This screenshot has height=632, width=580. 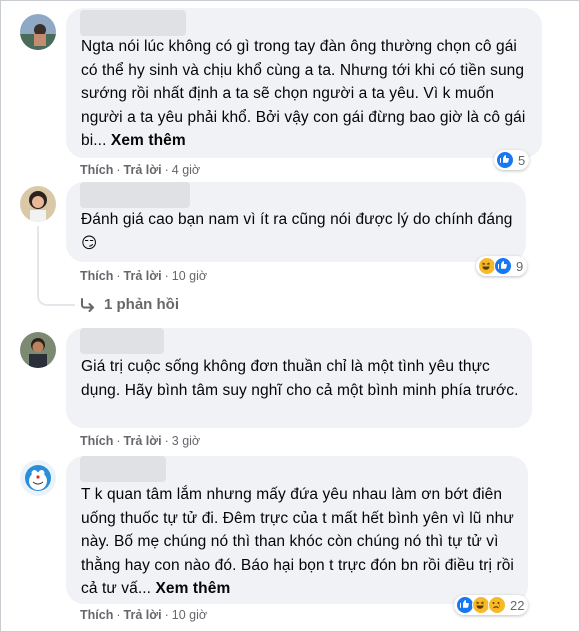 What do you see at coordinates (497, 605) in the screenshot?
I see `sad-icon` at bounding box center [497, 605].